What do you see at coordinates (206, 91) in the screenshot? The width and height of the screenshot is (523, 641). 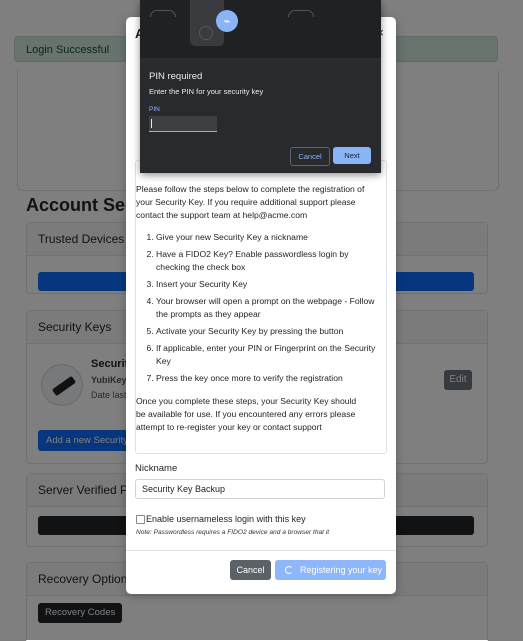 I see `pin-dialog-description: Enter the PIN for your security key` at bounding box center [206, 91].